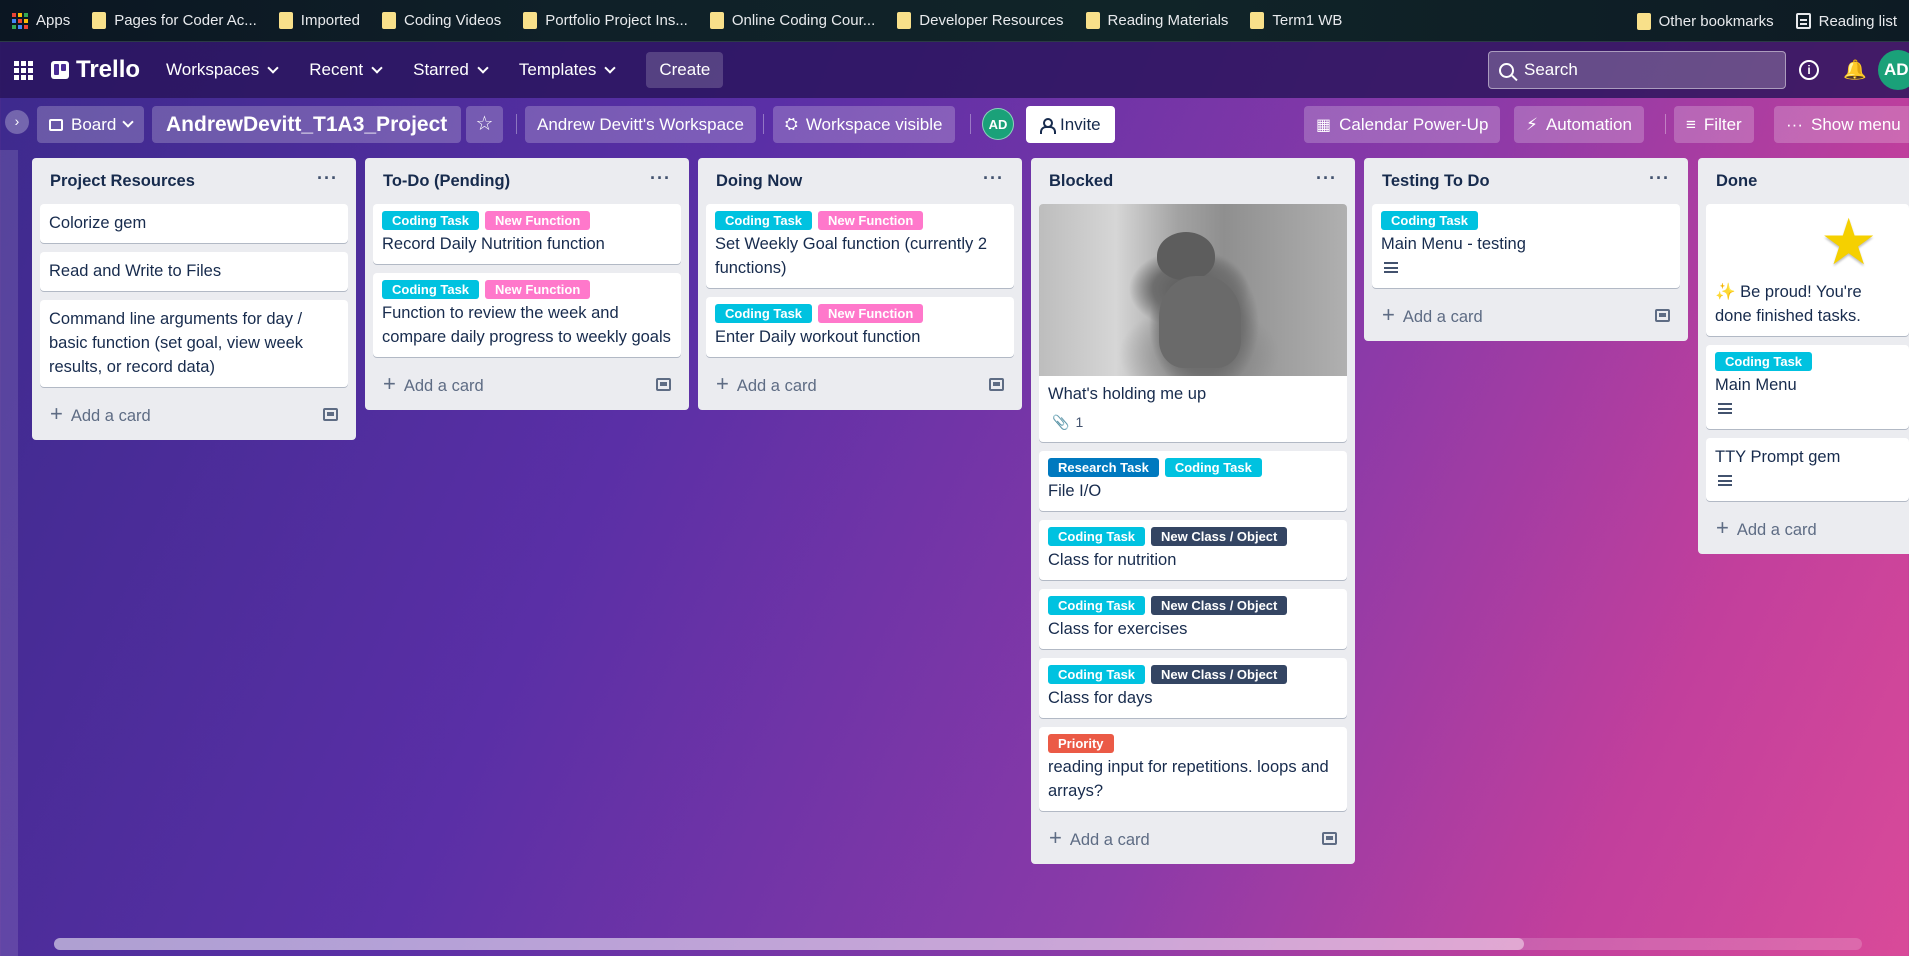 The width and height of the screenshot is (1909, 956). I want to click on list-header: Doing Now ···, so click(860, 181).